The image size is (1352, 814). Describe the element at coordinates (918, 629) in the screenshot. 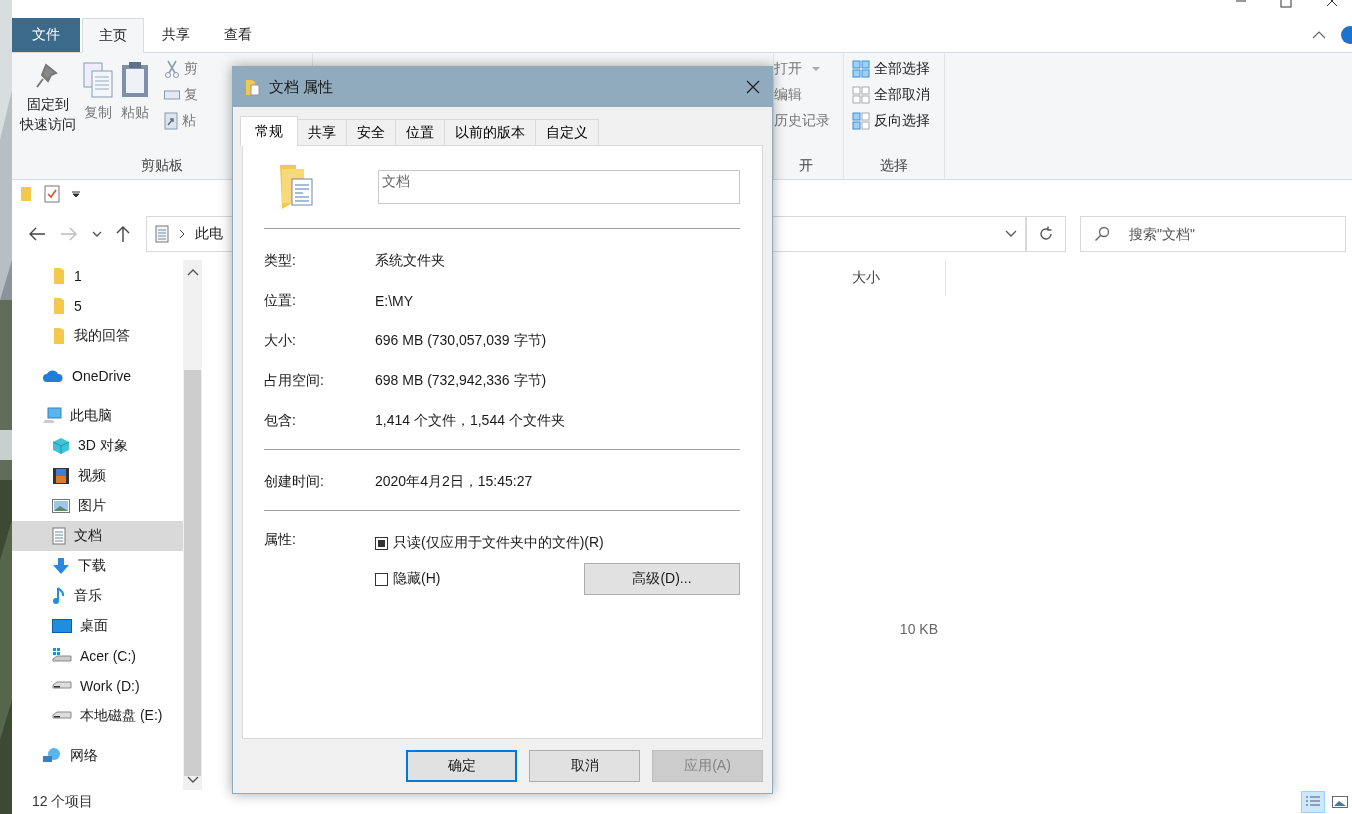

I see `table-cell: 10 KB` at that location.